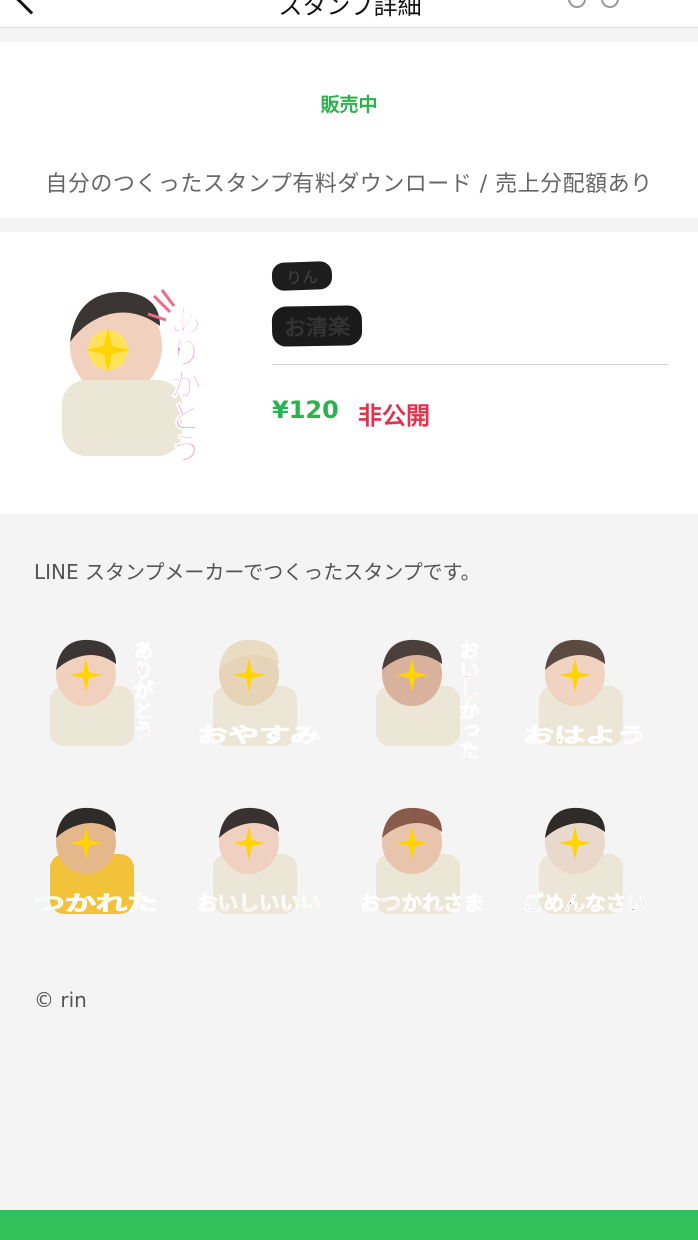 Image resolution: width=698 pixels, height=1240 pixels. I want to click on sticker-text: おやすみ, so click(259, 735).